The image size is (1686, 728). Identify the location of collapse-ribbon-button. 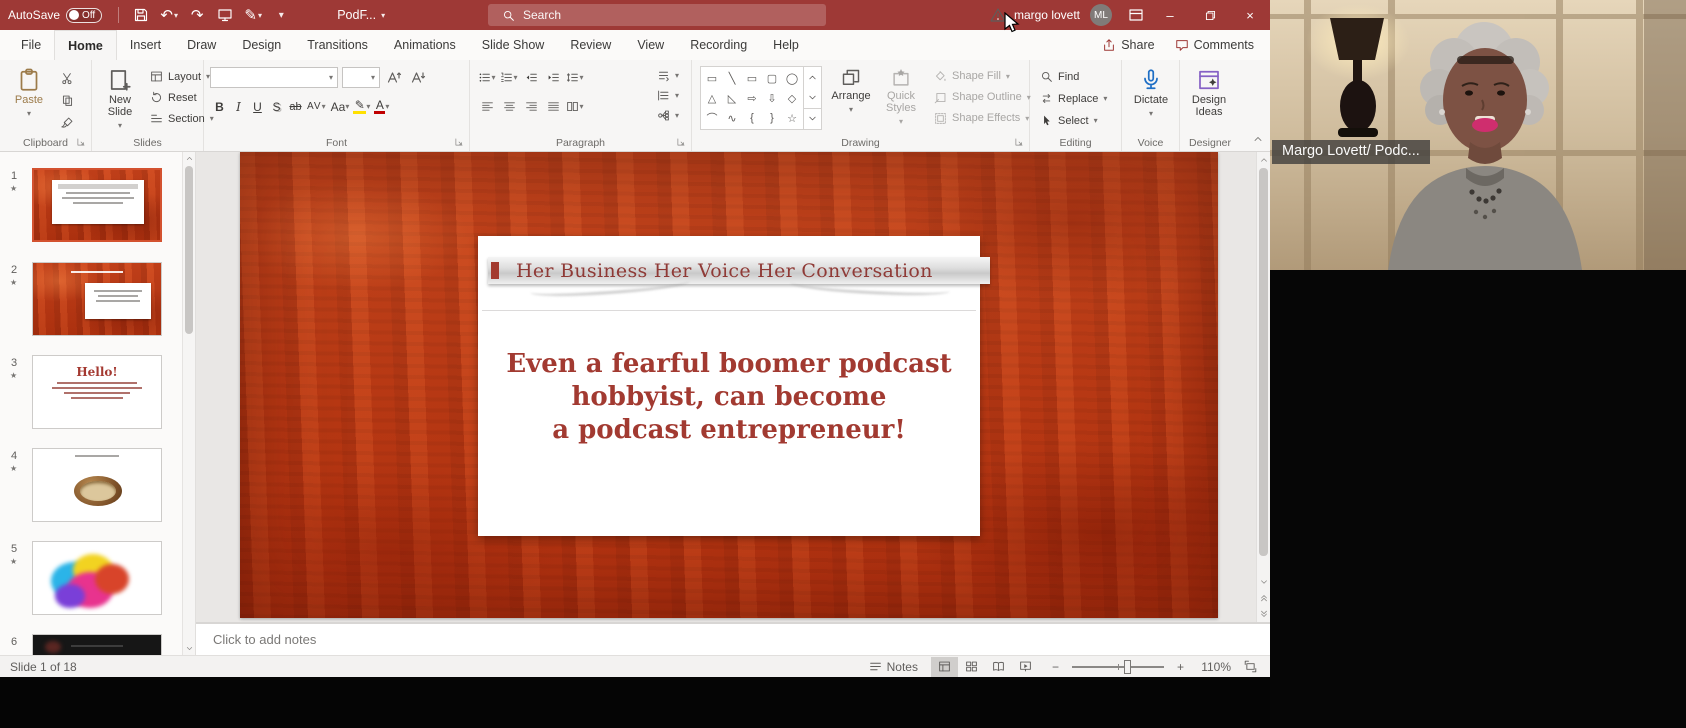
(1258, 139).